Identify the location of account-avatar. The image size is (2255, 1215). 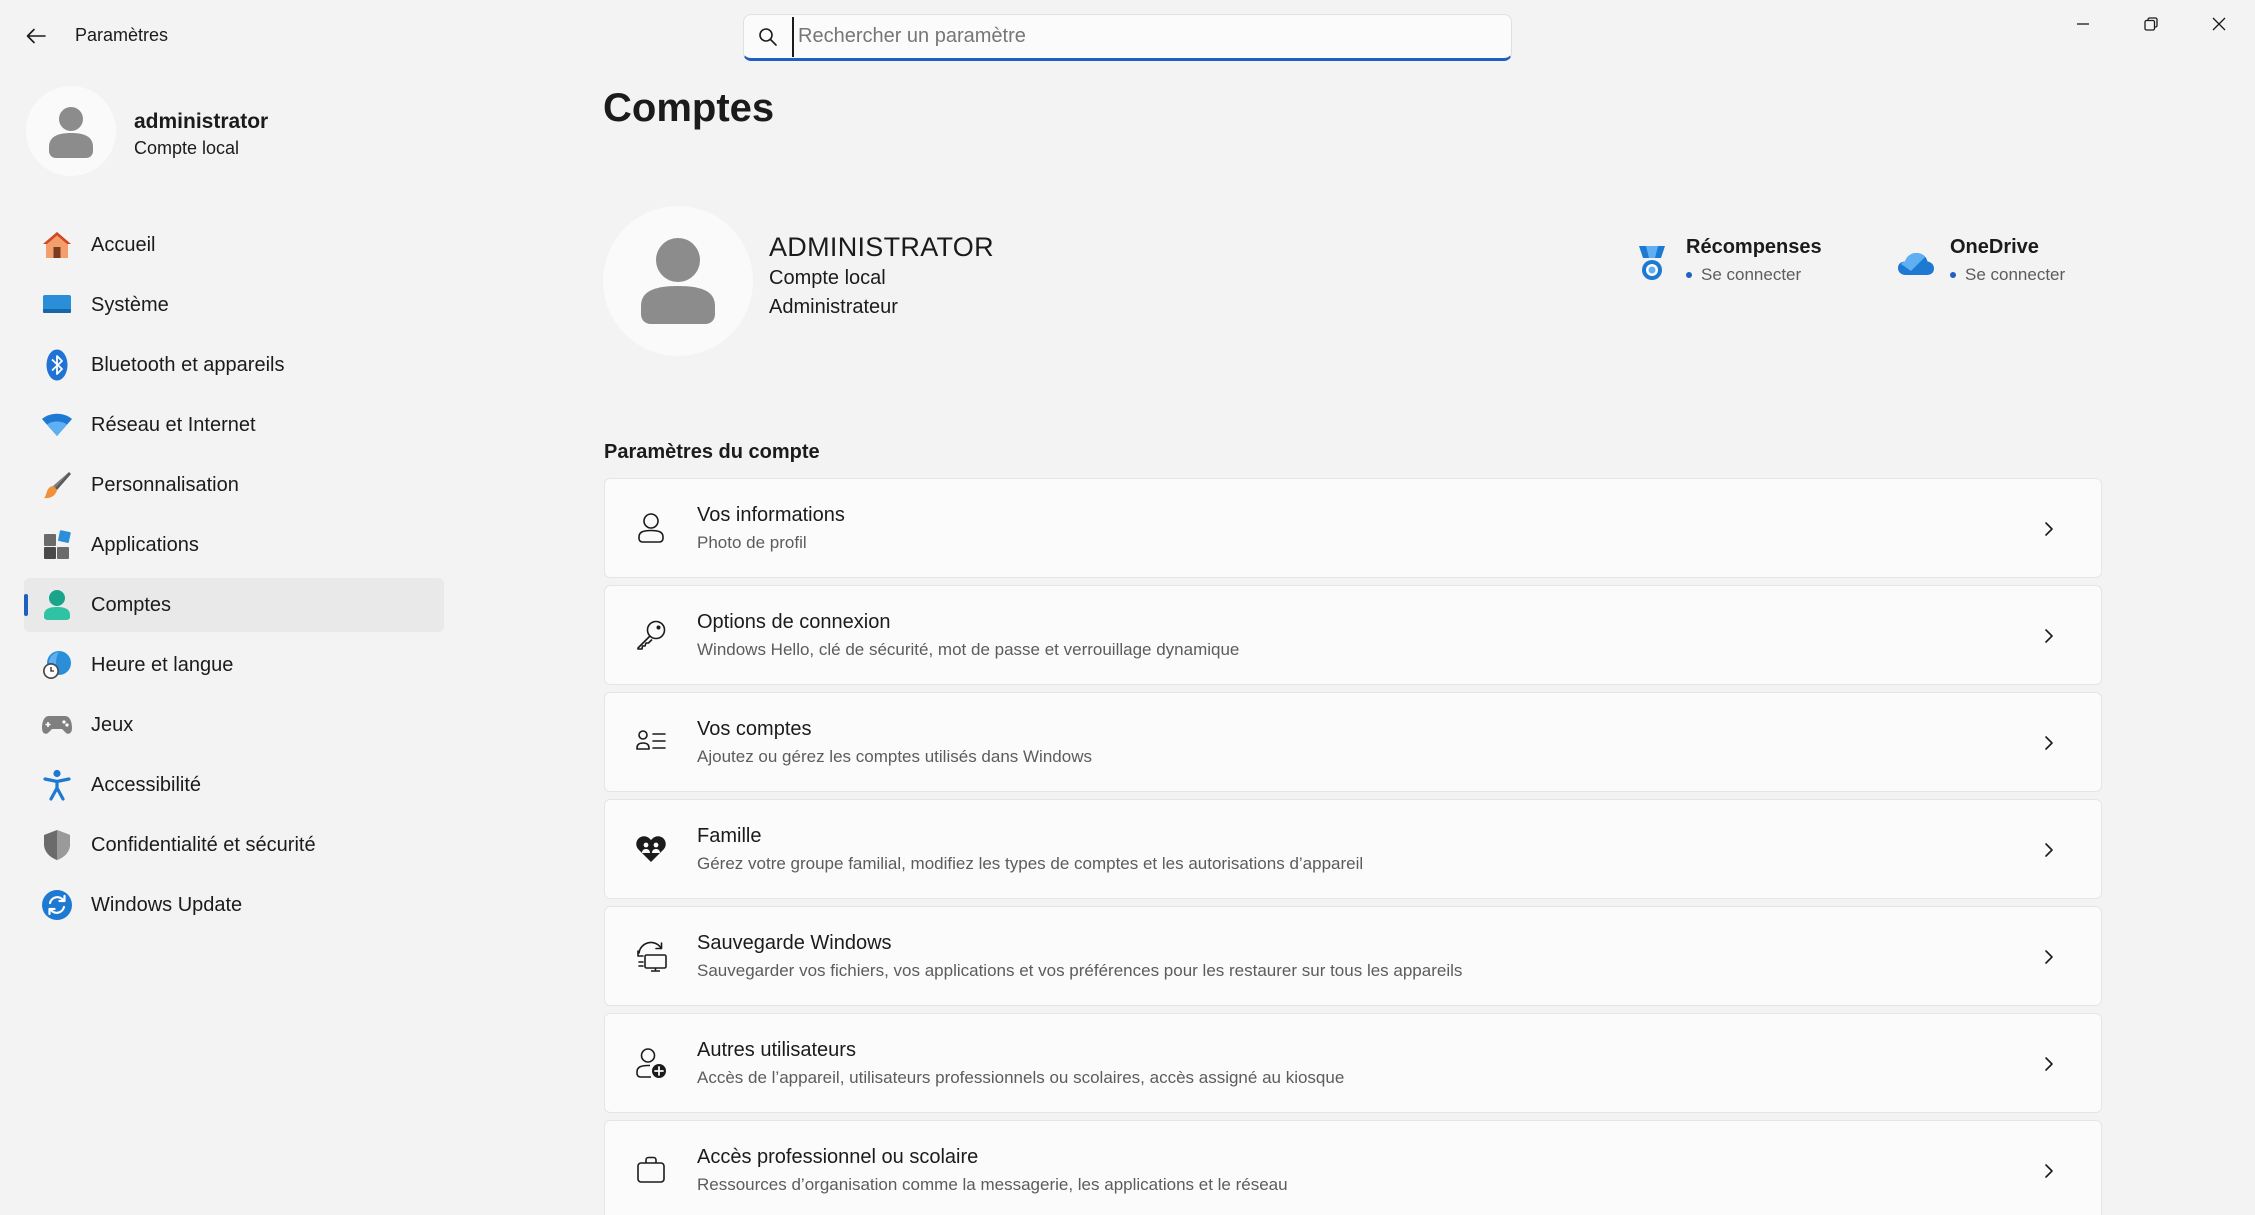
(678, 281).